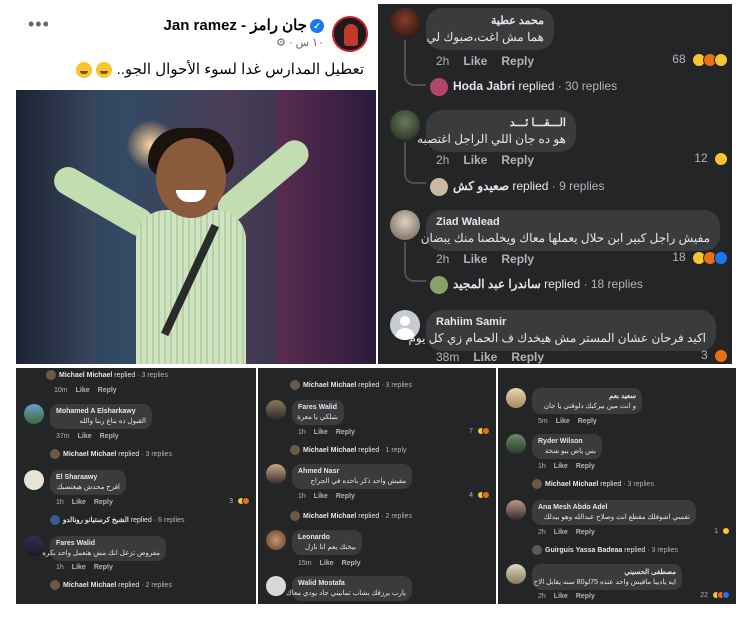  Describe the element at coordinates (614, 507) in the screenshot. I see `commenter-name: Ana Mesh Abdo Adel` at that location.